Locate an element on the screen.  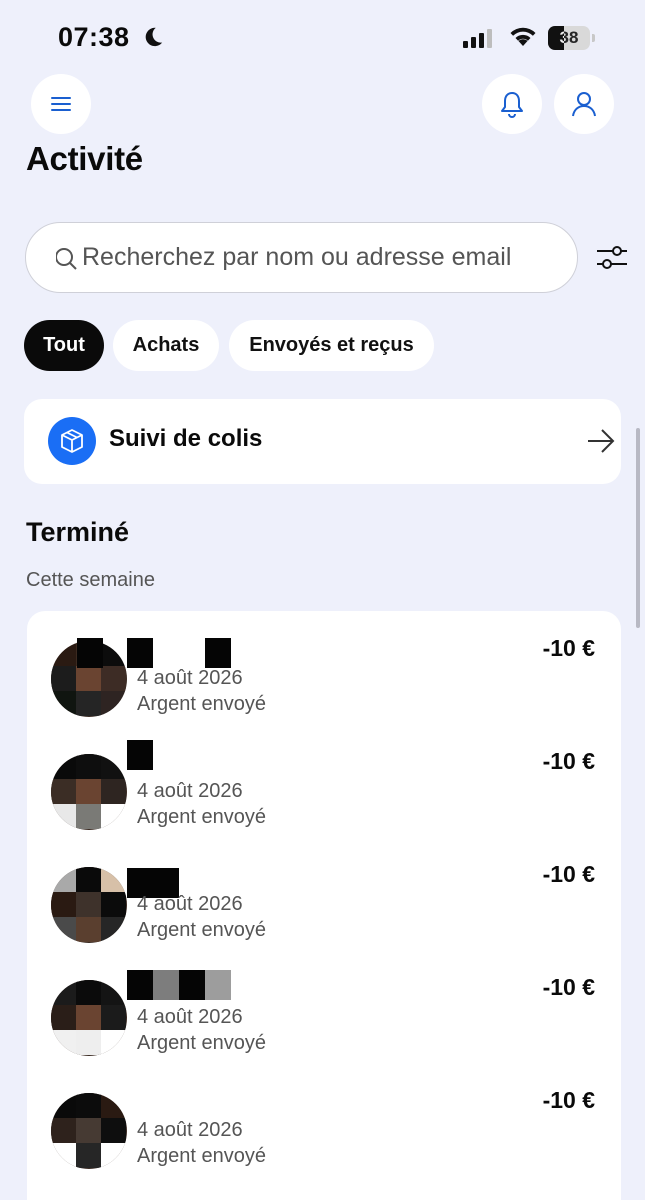
section-title: Terminé is located at coordinates (78, 532).